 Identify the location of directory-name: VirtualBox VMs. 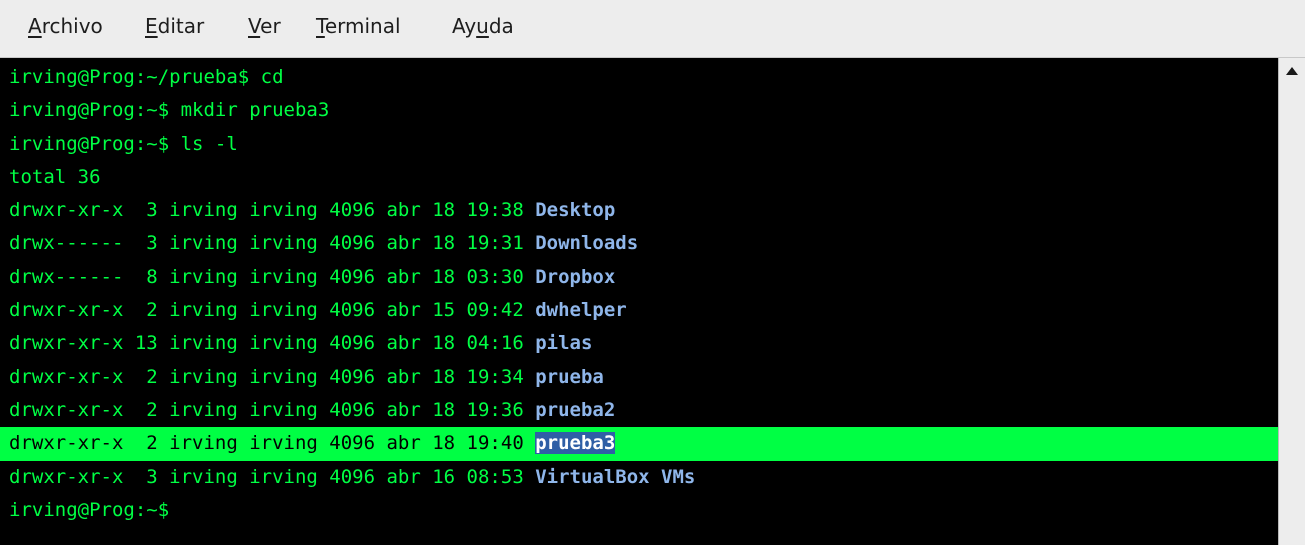
(615, 476).